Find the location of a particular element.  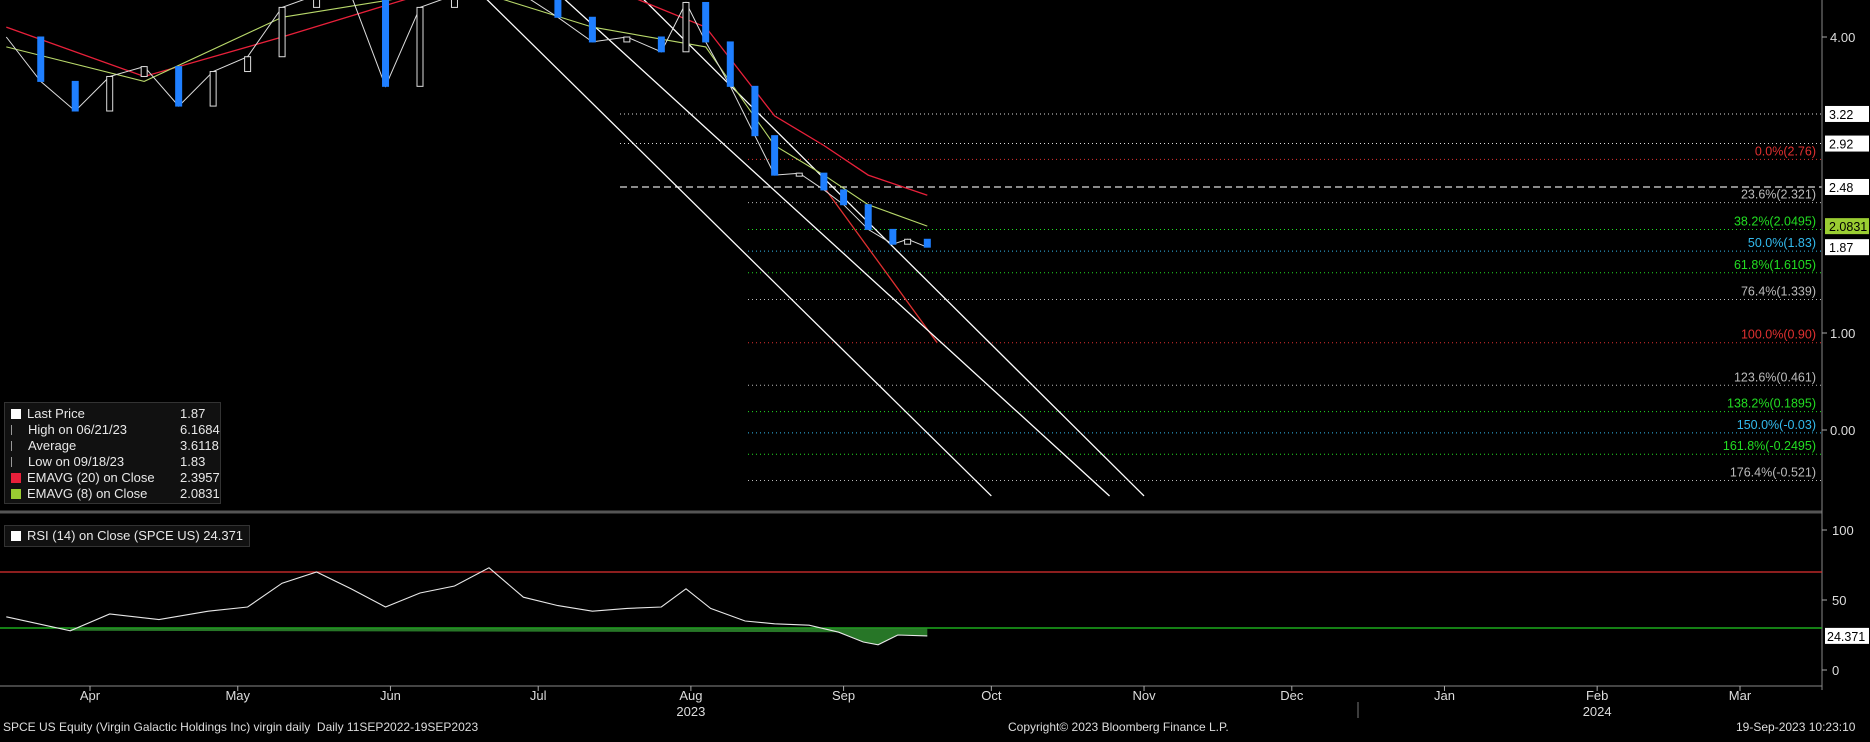

x-tick-label: May is located at coordinates (237, 695).